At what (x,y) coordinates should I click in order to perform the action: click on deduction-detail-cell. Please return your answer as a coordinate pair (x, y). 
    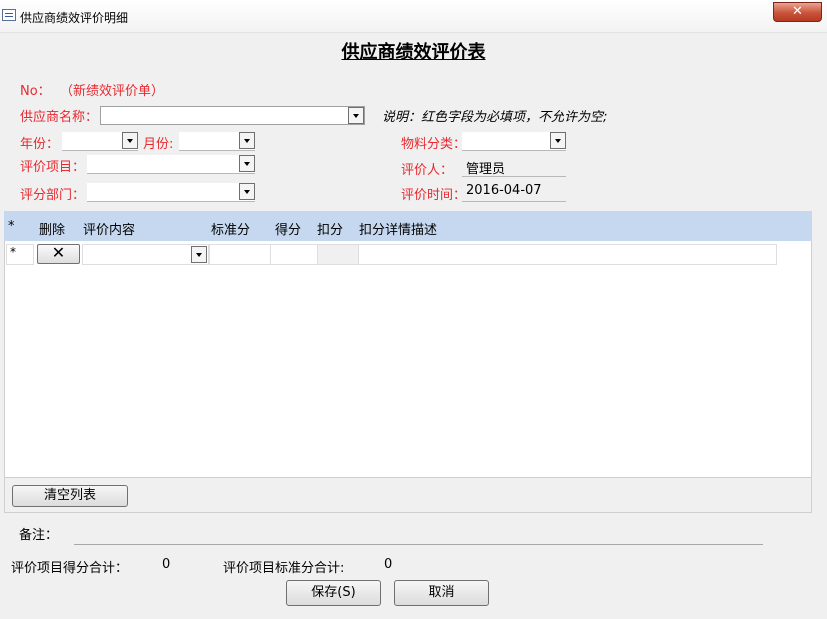
    Looking at the image, I should click on (567, 254).